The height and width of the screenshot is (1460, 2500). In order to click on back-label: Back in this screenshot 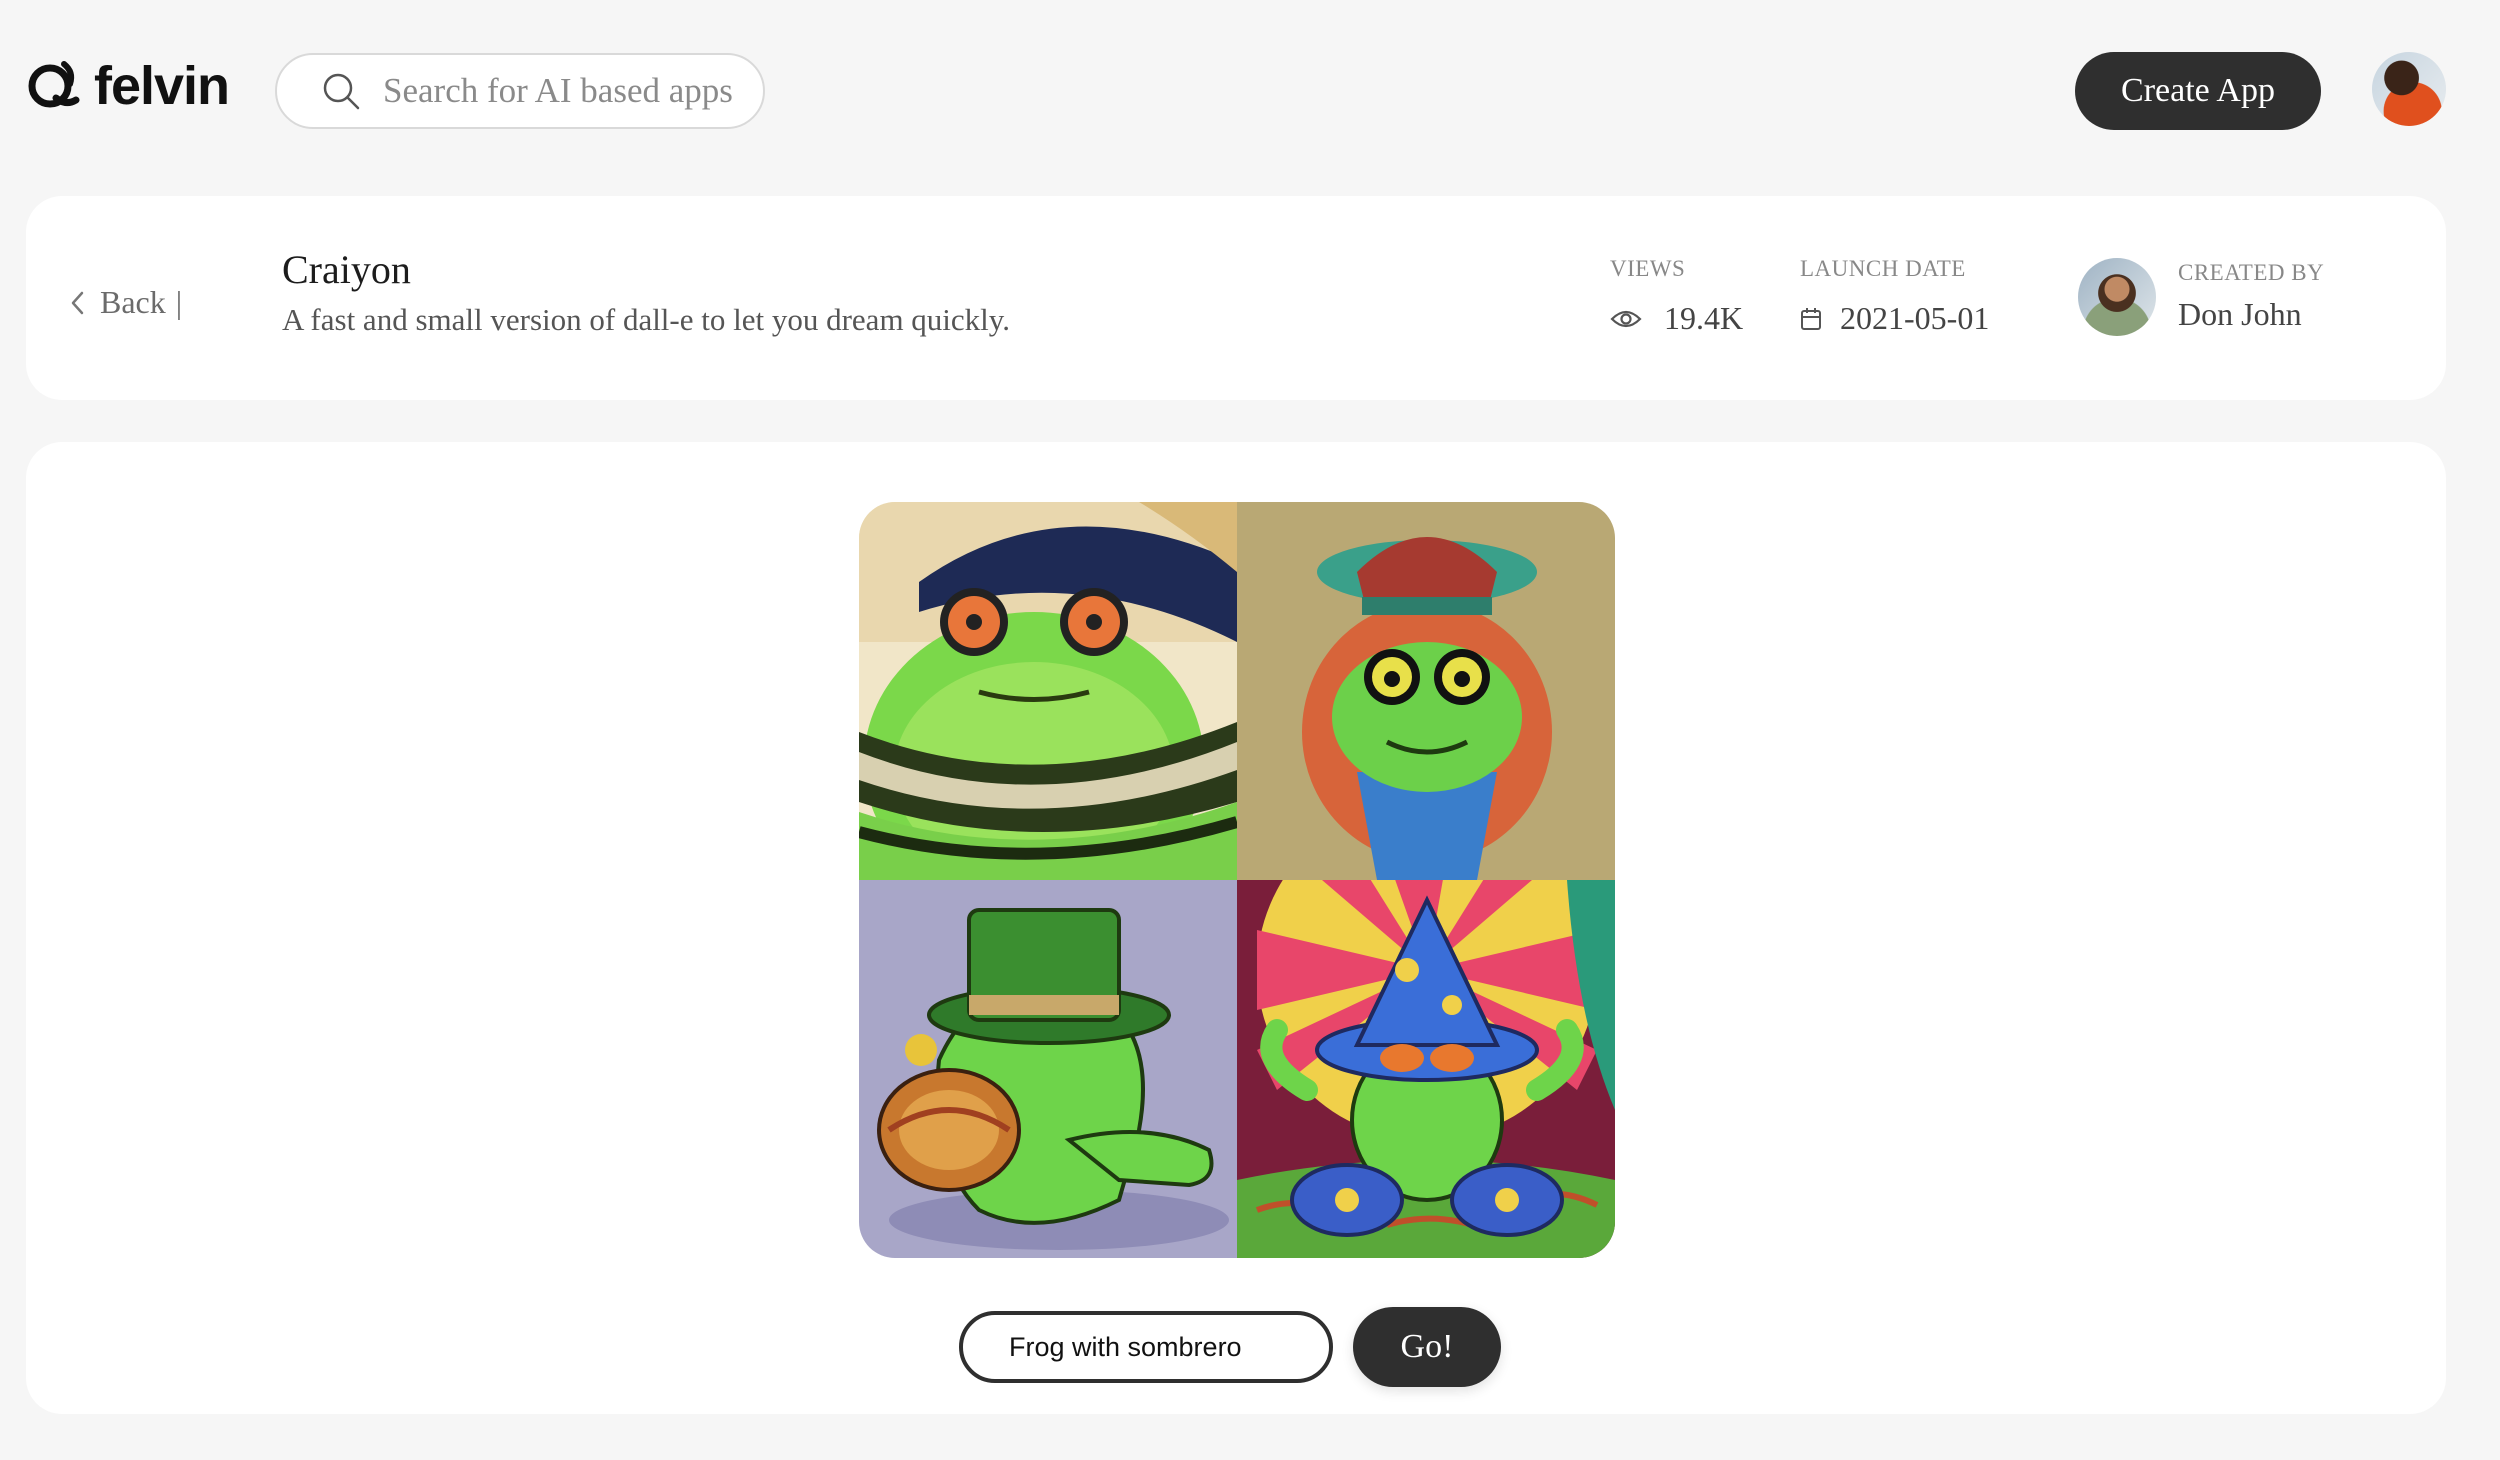, I will do `click(133, 302)`.